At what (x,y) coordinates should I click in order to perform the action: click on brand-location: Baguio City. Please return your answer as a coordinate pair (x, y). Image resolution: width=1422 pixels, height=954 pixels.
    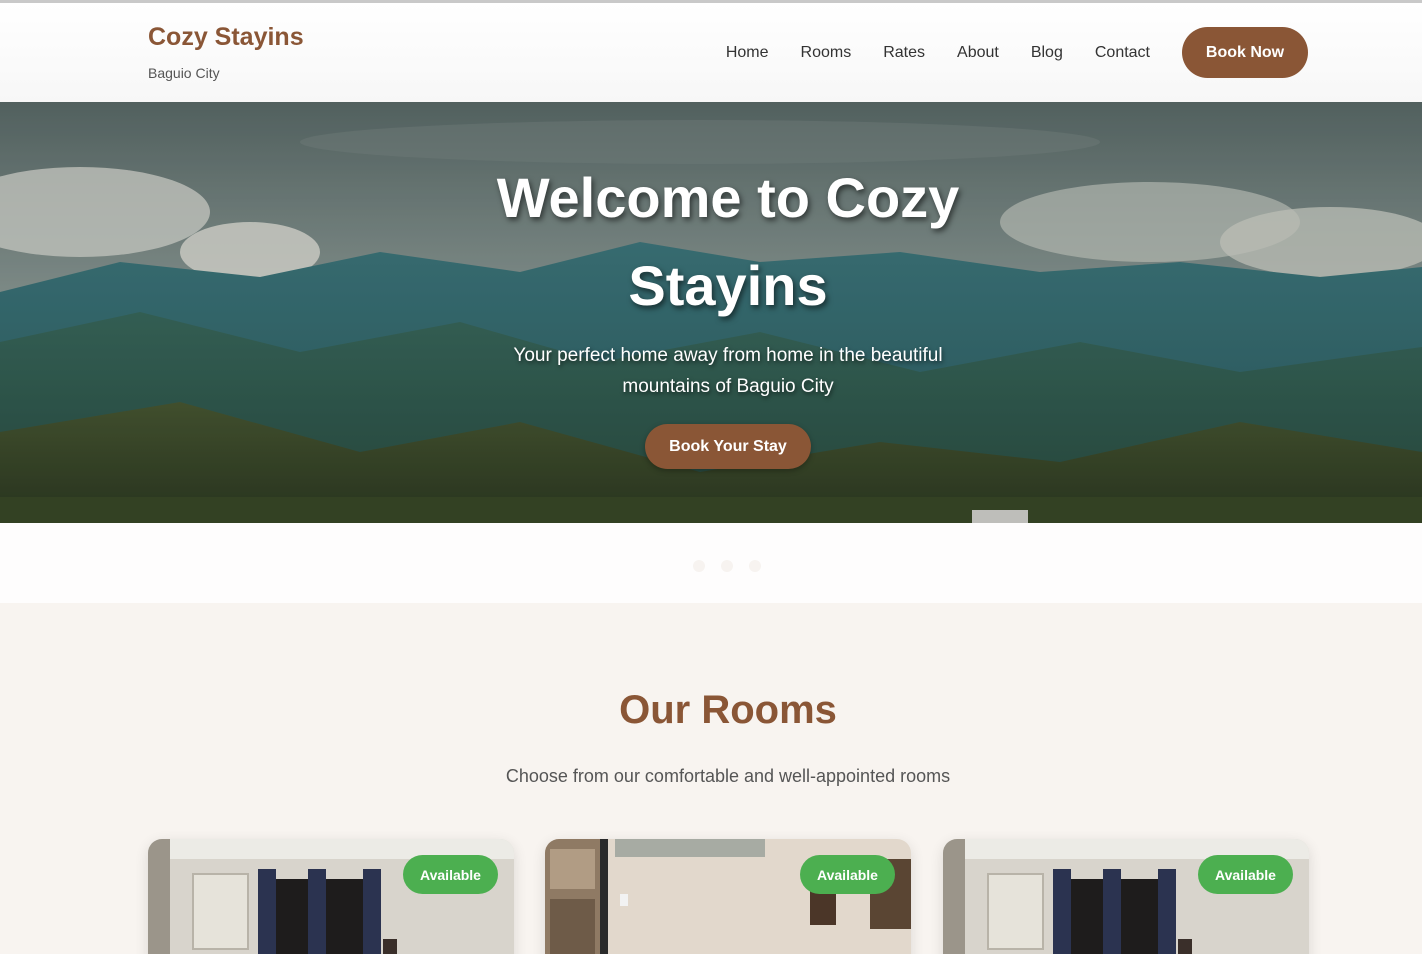
    Looking at the image, I should click on (184, 73).